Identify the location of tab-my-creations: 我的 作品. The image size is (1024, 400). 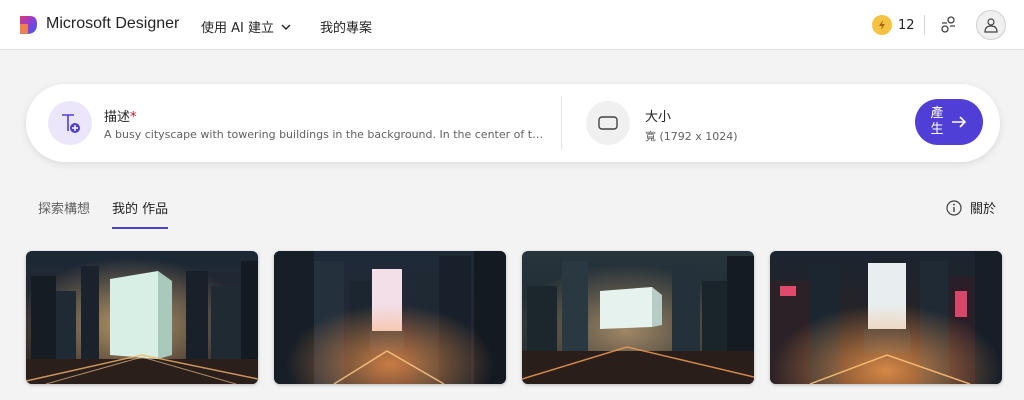
(140, 213).